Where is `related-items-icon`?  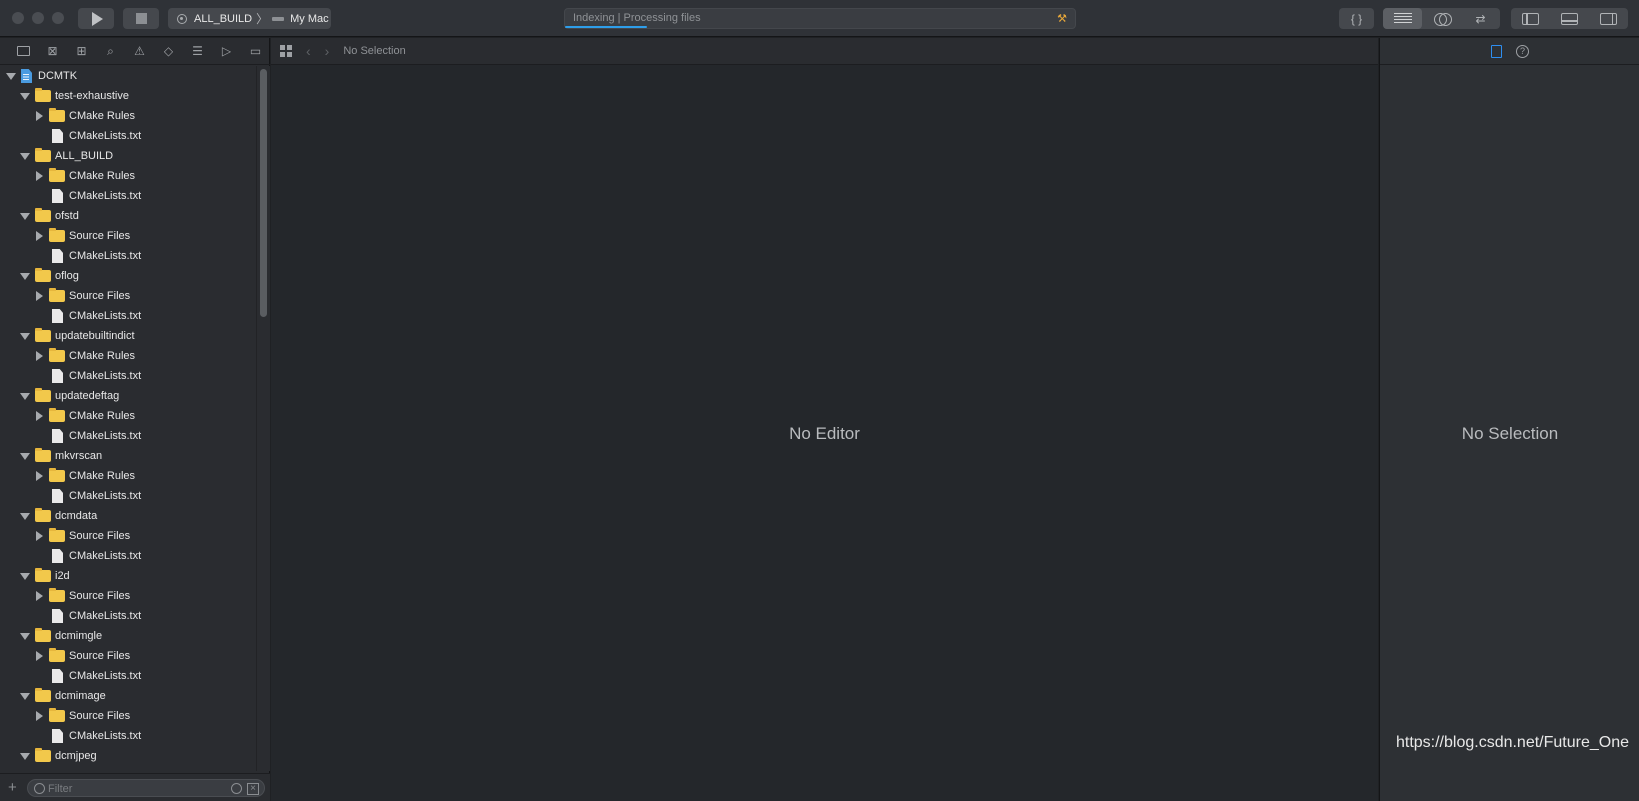
related-items-icon is located at coordinates (286, 51).